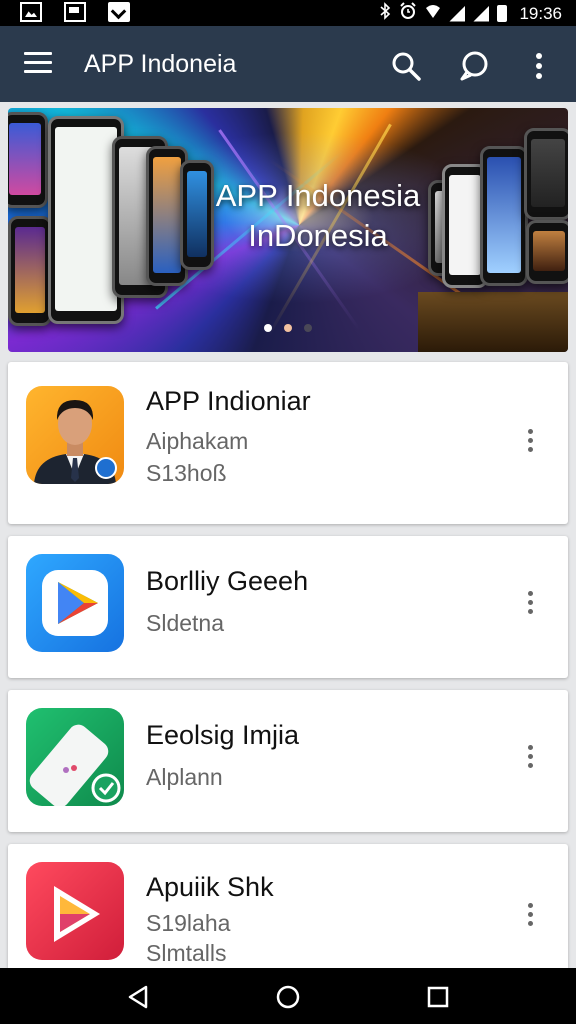  What do you see at coordinates (38, 53) in the screenshot?
I see `hamburger-icon` at bounding box center [38, 53].